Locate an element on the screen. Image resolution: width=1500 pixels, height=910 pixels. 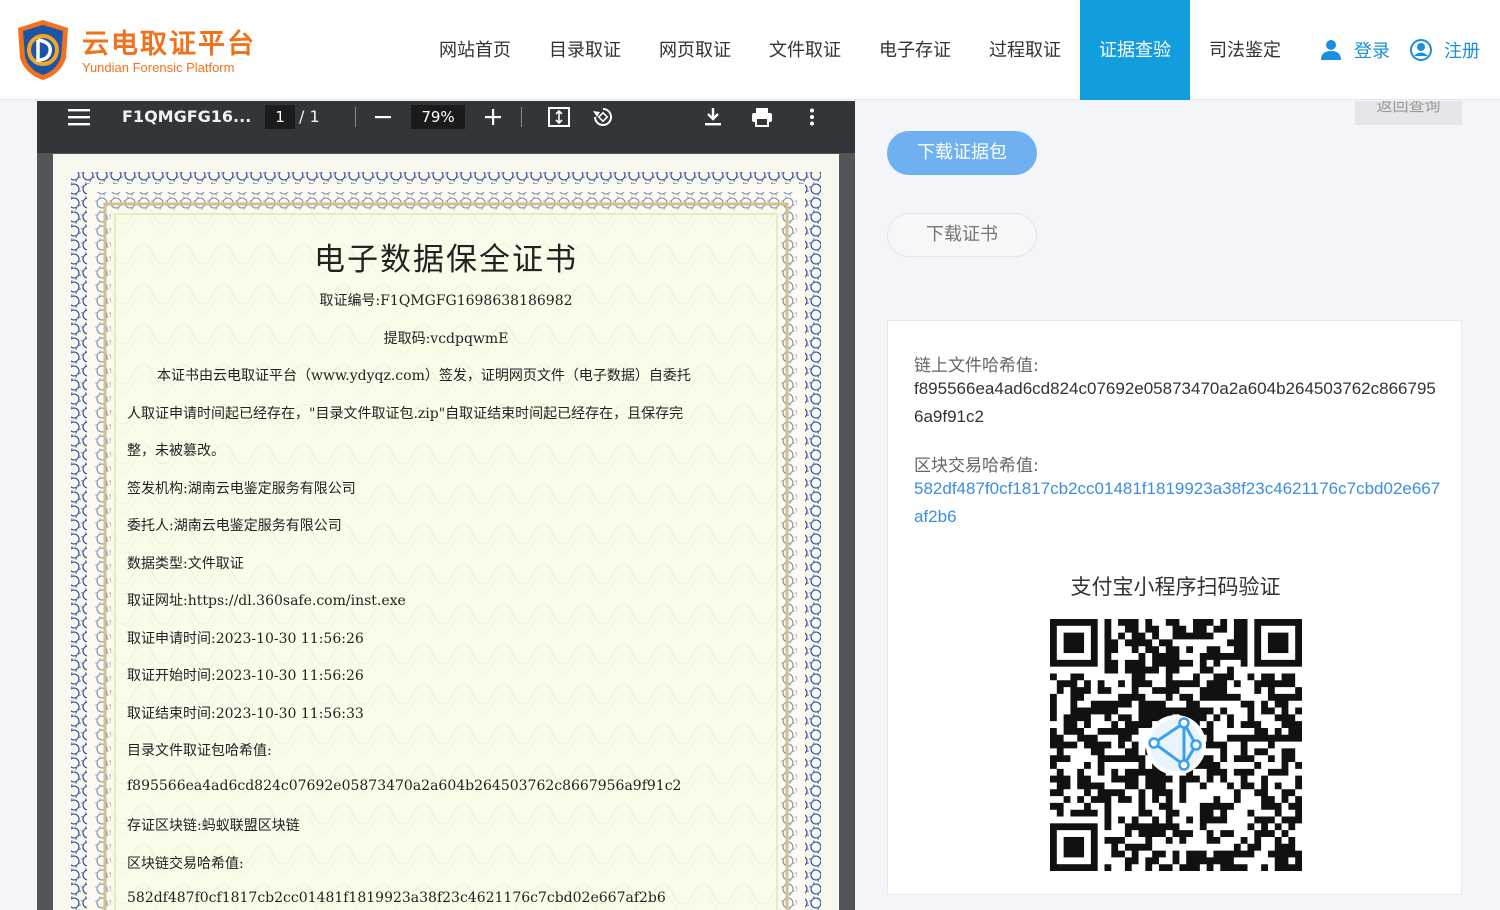
tx-hash-label: 区块链交易哈希值: is located at coordinates (185, 864).